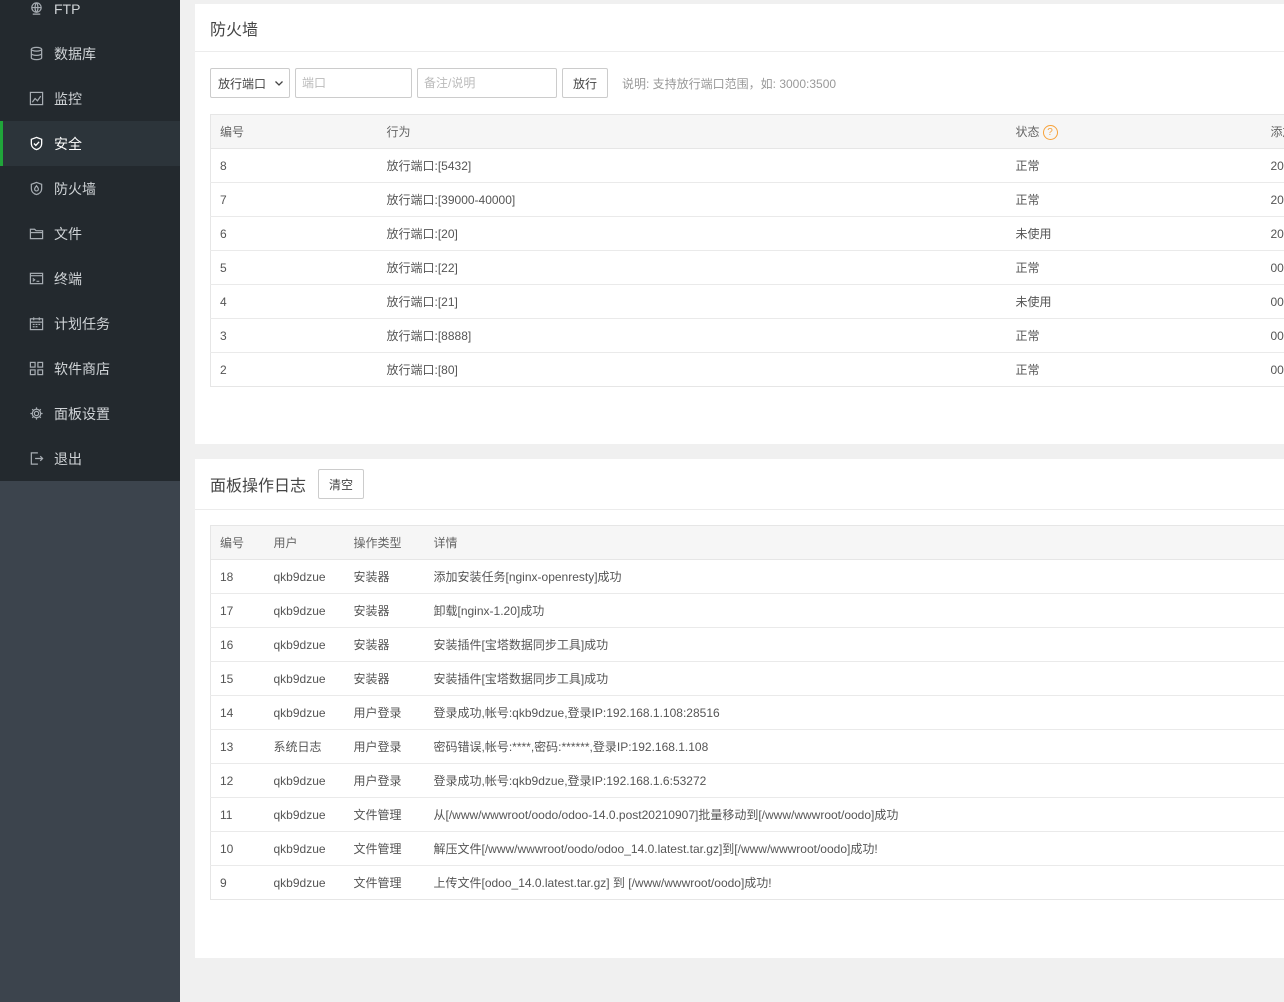 The width and height of the screenshot is (1284, 1002). What do you see at coordinates (692, 335) in the screenshot?
I see `cell-action: 放行端口:[8888]` at bounding box center [692, 335].